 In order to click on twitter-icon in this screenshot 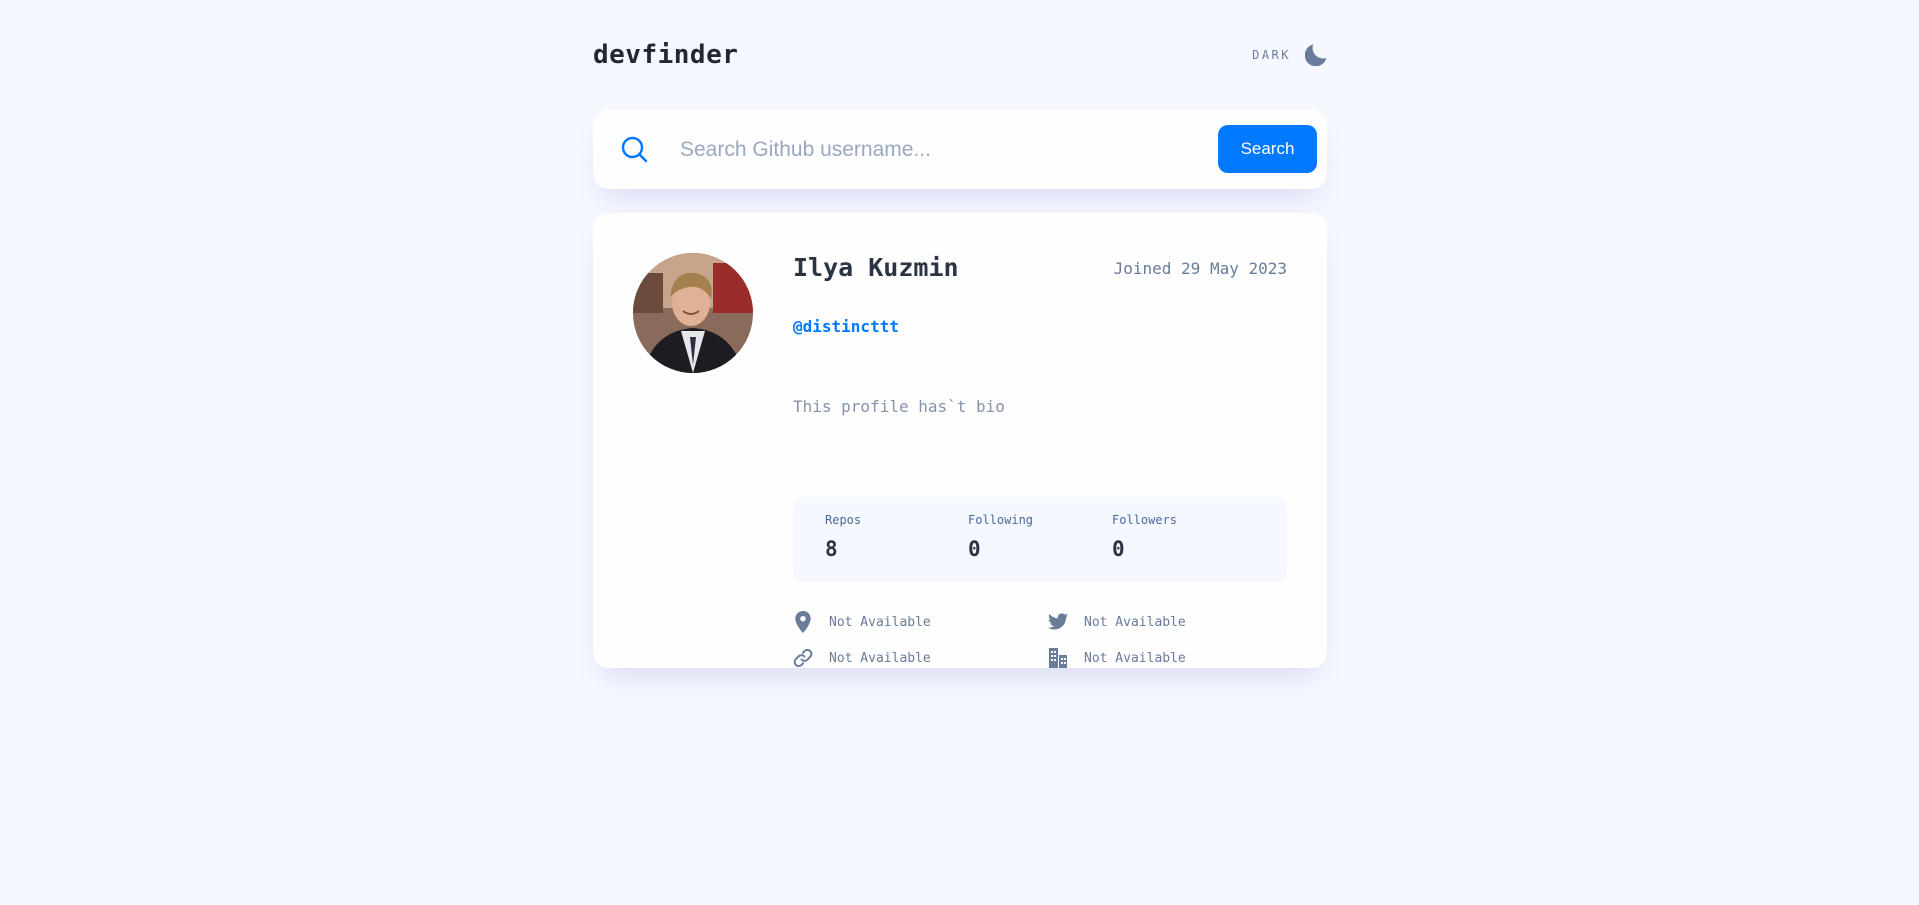, I will do `click(1058, 621)`.